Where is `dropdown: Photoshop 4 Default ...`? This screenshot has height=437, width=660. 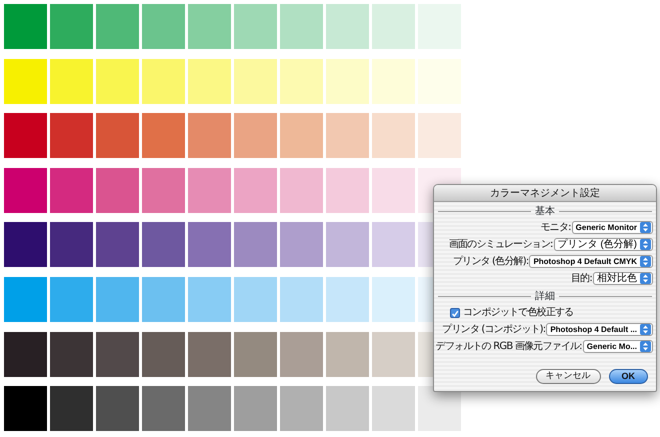
dropdown: Photoshop 4 Default ... is located at coordinates (599, 329).